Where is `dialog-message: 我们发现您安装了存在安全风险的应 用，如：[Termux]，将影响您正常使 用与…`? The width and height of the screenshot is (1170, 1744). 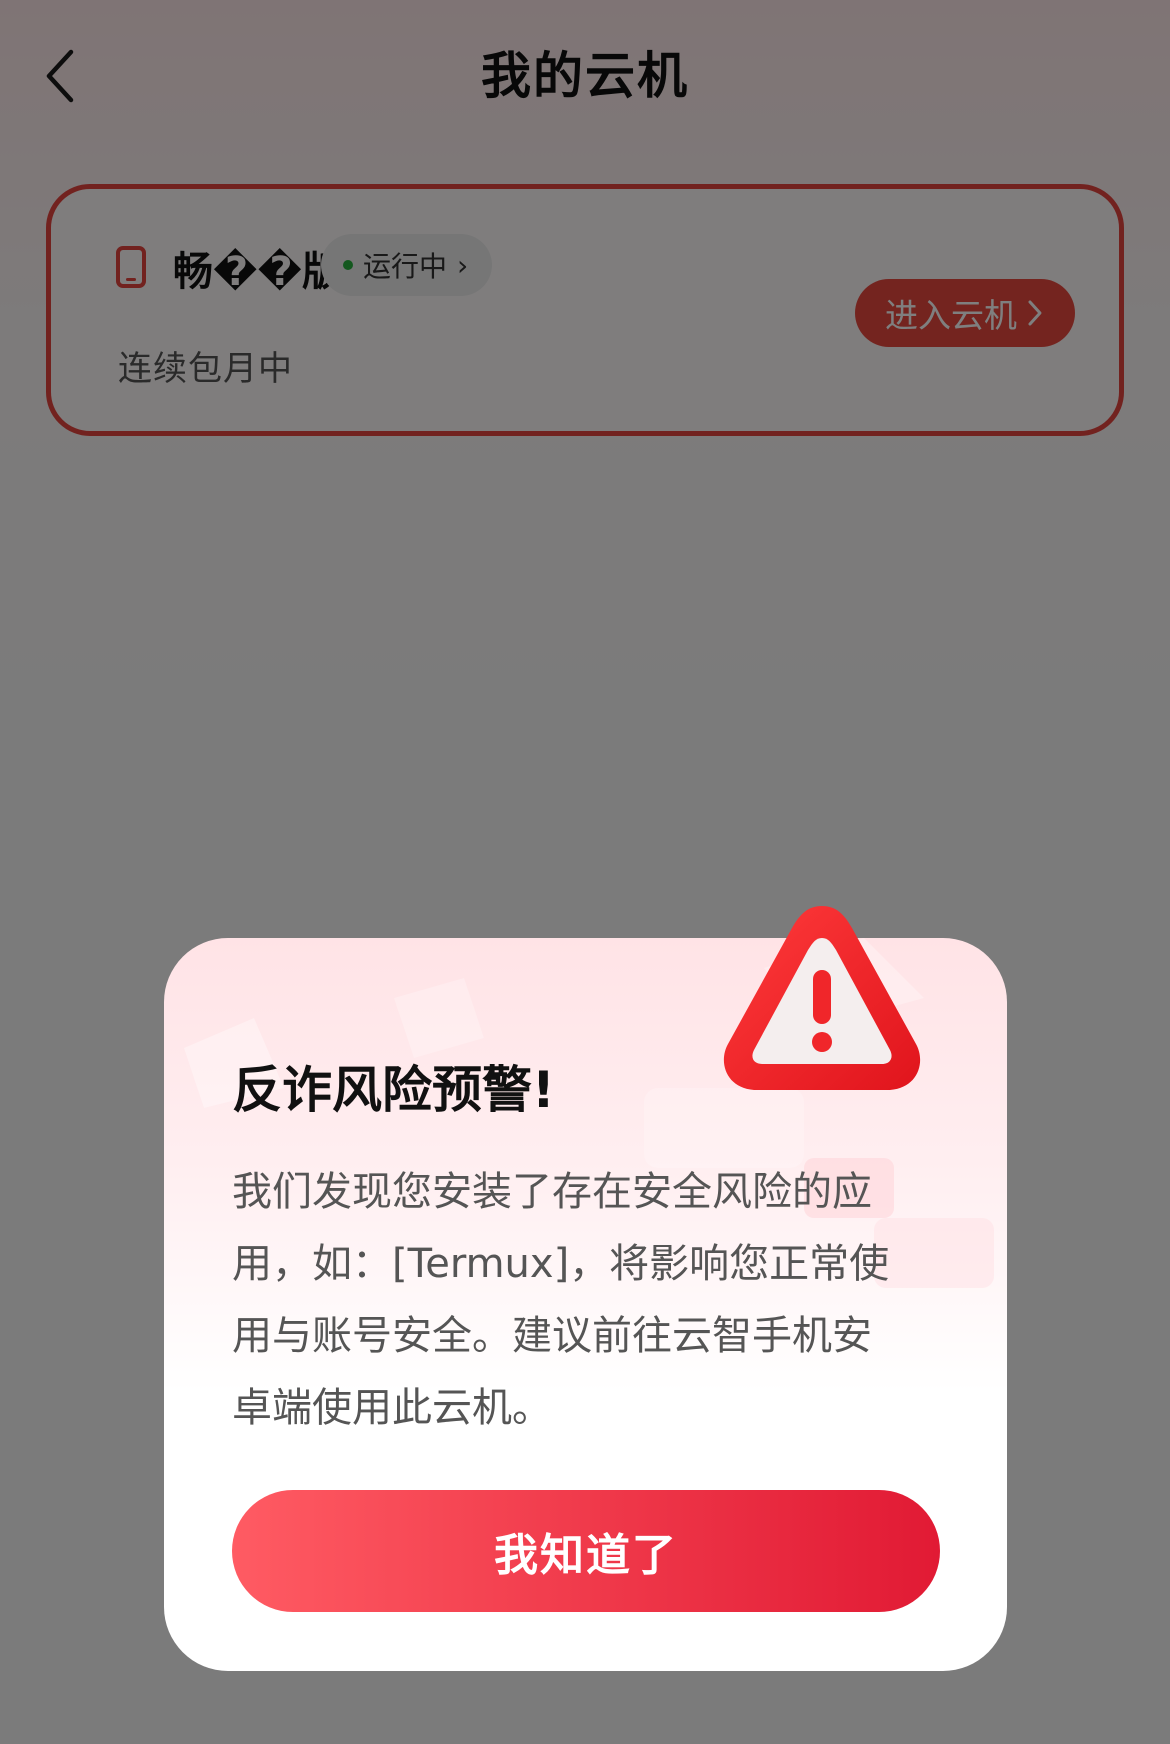
dialog-message: 我们发现您安装了存在安全风险的应 用，如：[Termux]，将影响您正常使 用与… is located at coordinates (582, 1300).